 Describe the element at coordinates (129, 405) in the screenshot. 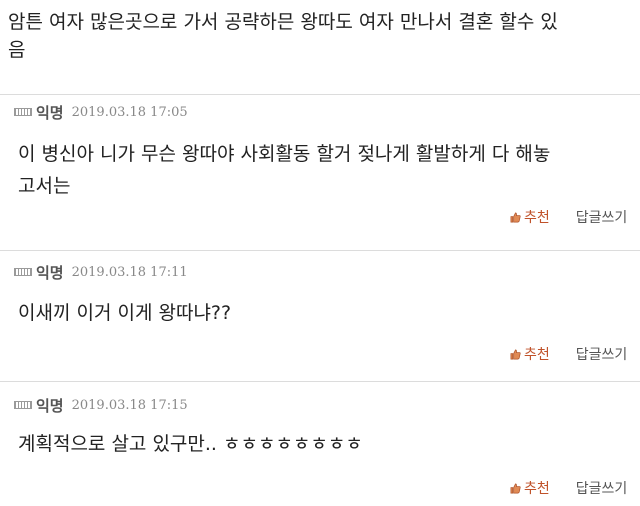

I see `comment-date: 2019.03.18 17:15` at that location.